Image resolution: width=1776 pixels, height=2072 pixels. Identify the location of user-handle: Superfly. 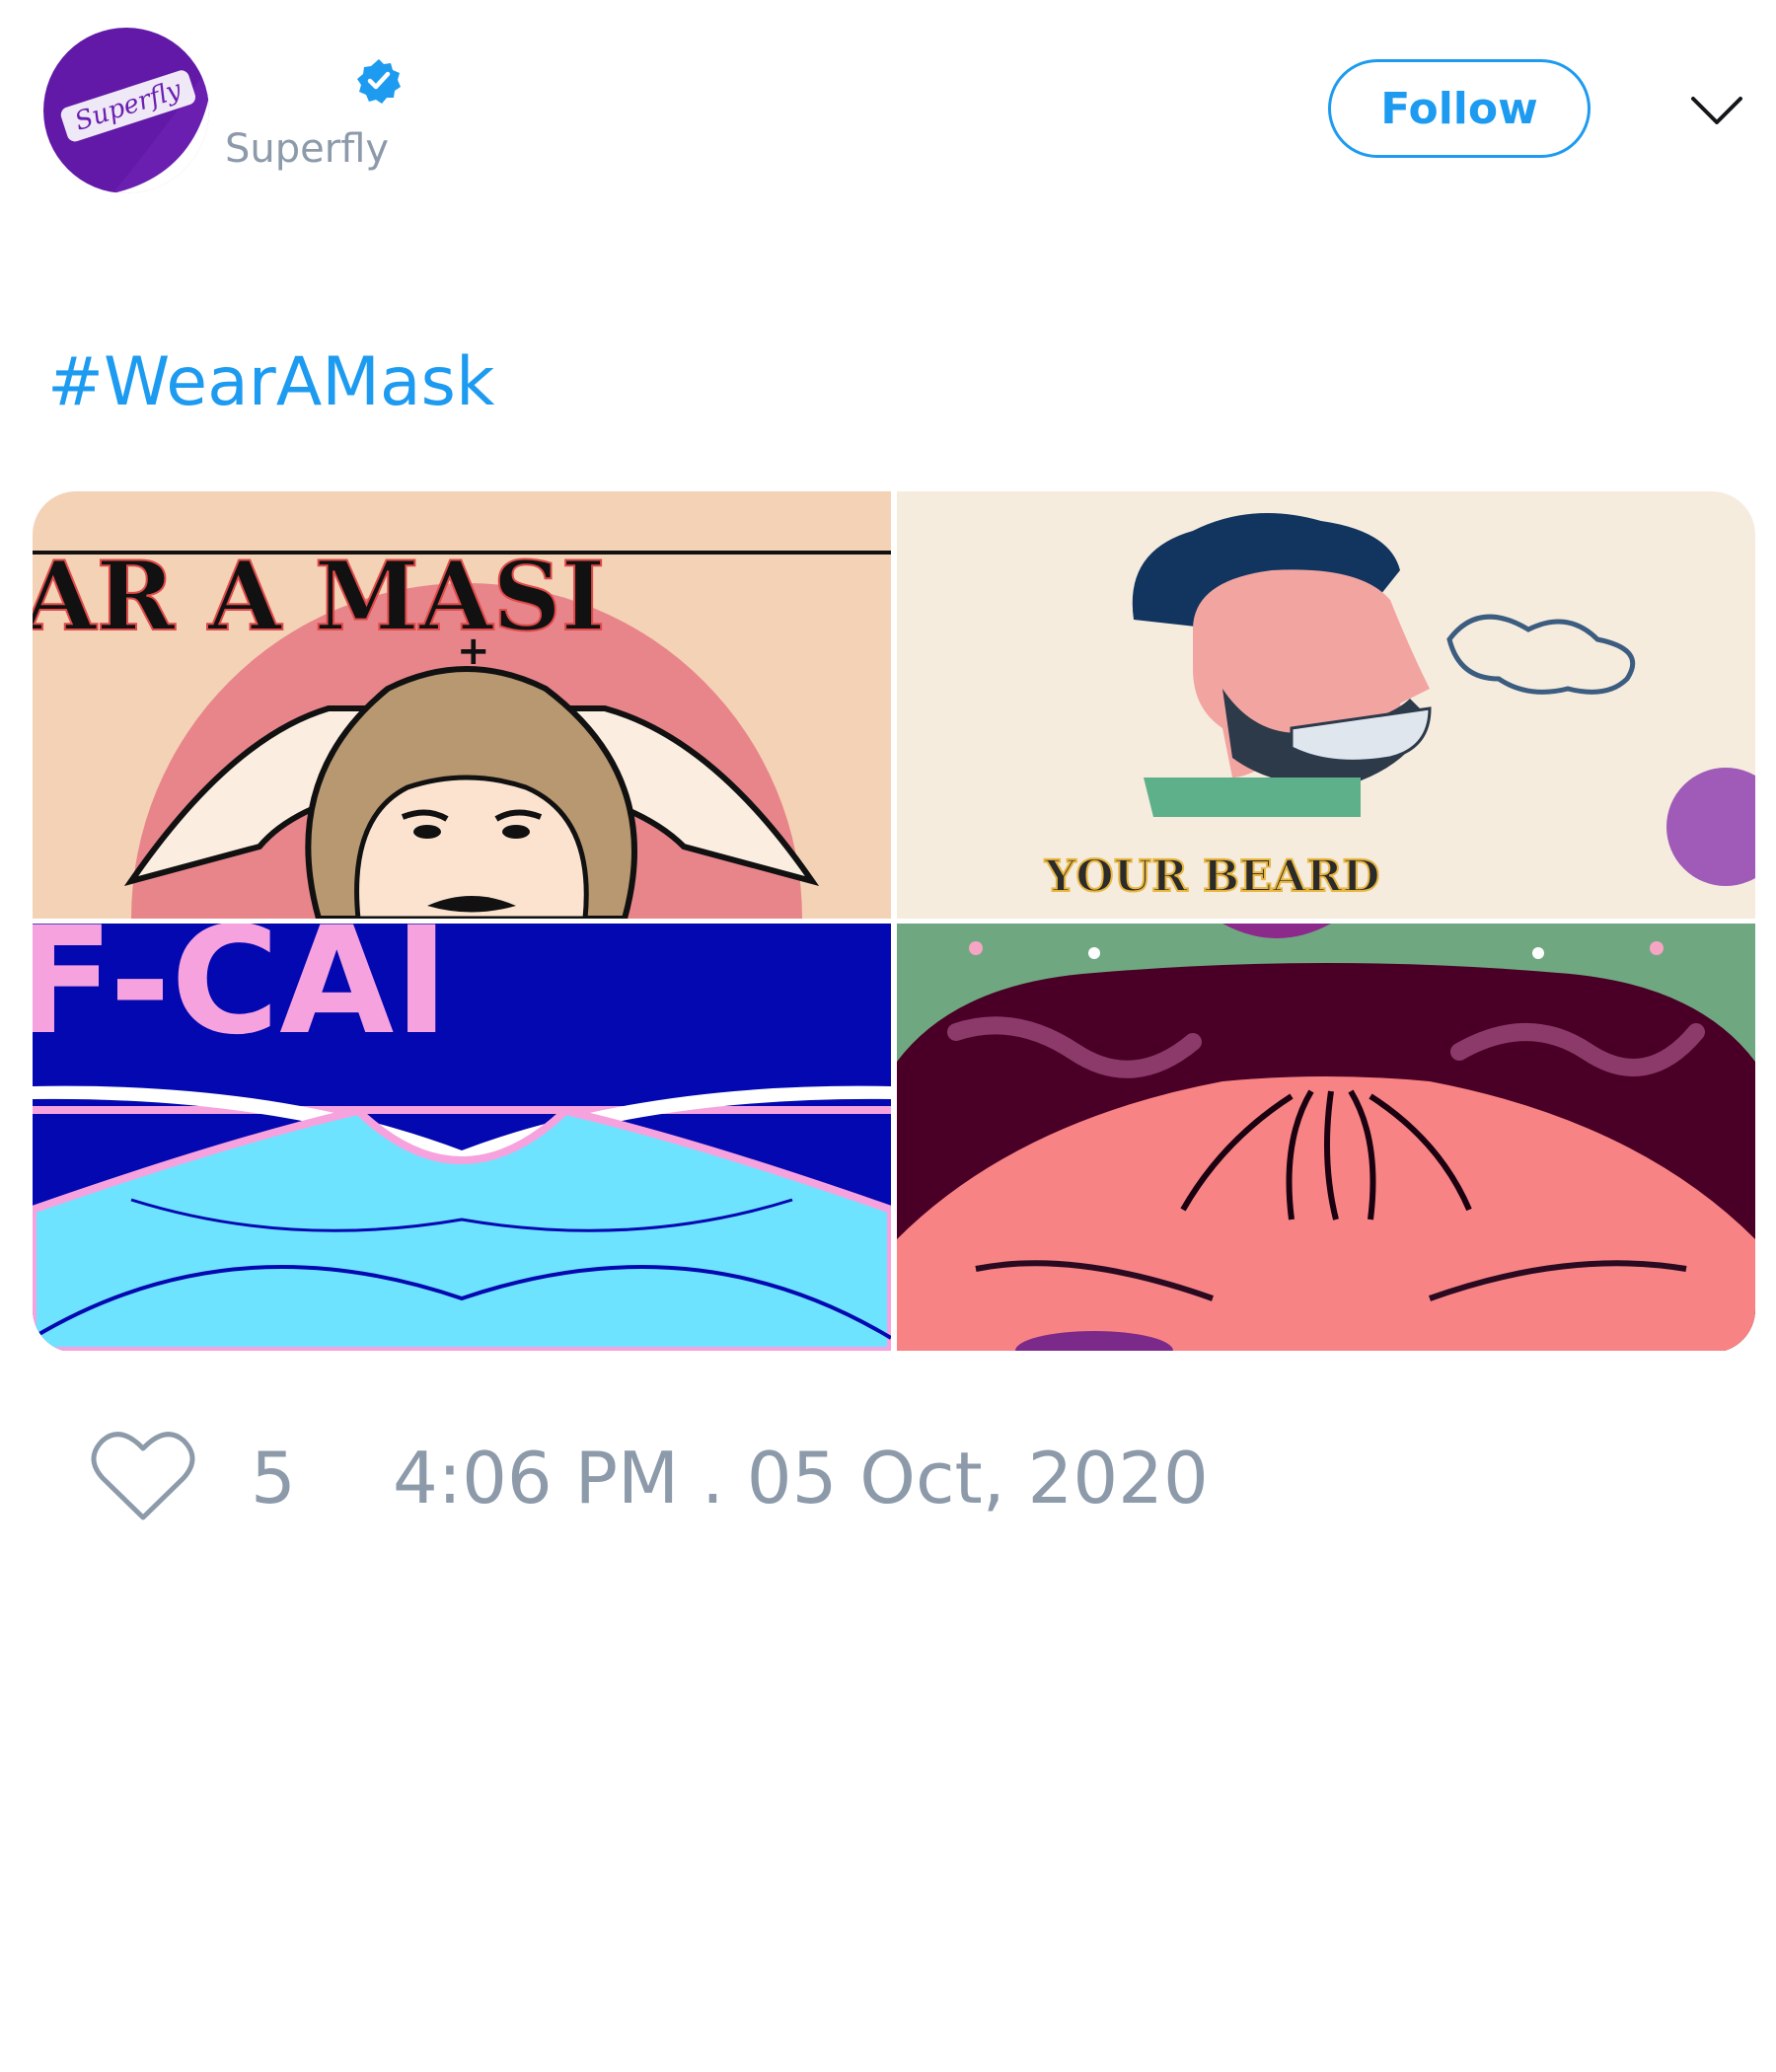
(307, 149).